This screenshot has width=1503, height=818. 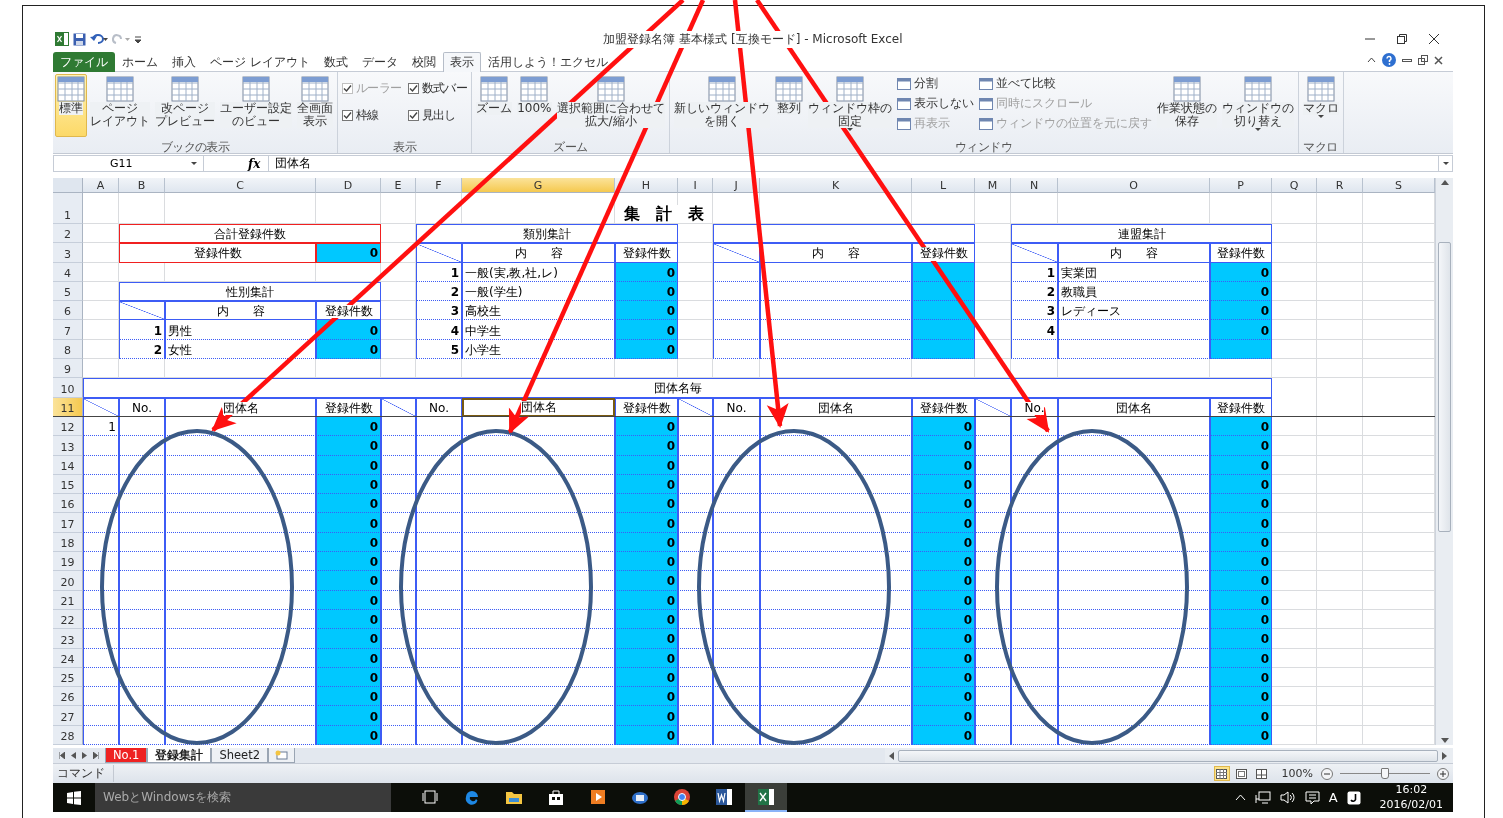 I want to click on column-header: P, so click(x=1241, y=185).